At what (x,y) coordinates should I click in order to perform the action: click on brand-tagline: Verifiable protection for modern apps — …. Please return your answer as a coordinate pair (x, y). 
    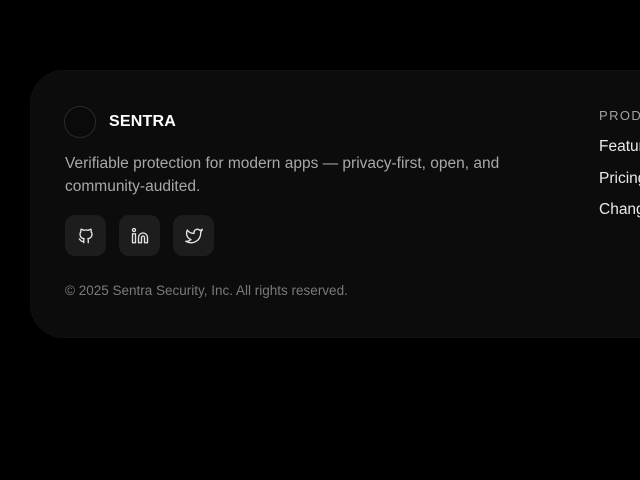
    Looking at the image, I should click on (282, 175).